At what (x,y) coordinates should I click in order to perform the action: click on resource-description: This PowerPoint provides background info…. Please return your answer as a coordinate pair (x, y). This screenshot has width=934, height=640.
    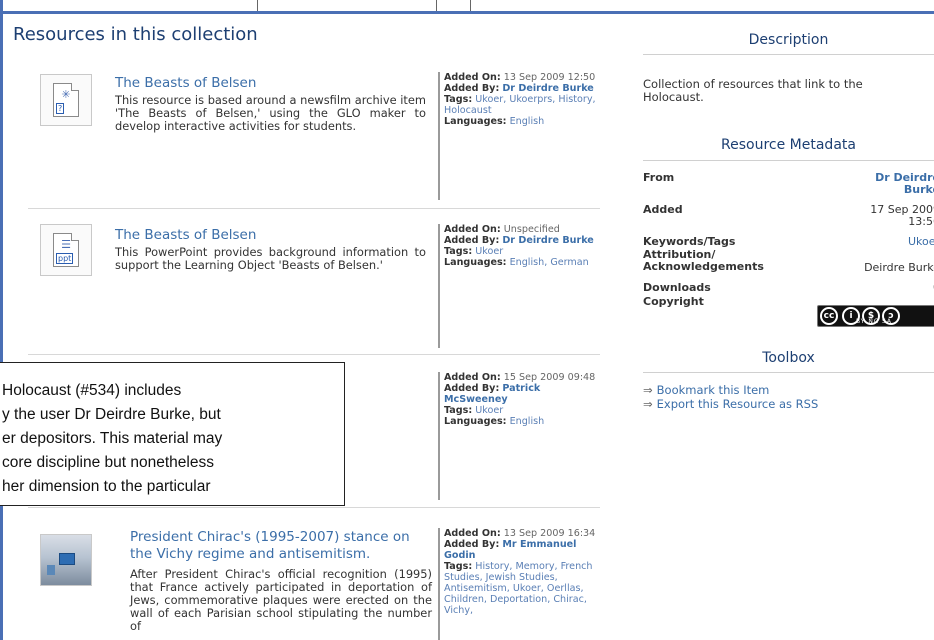
    Looking at the image, I should click on (270, 258).